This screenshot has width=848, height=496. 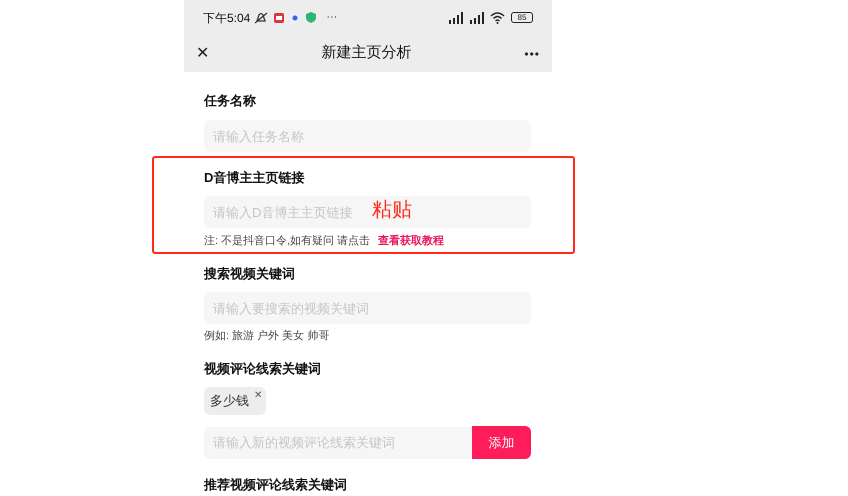 What do you see at coordinates (501, 442) in the screenshot?
I see `add-button: 添加` at bounding box center [501, 442].